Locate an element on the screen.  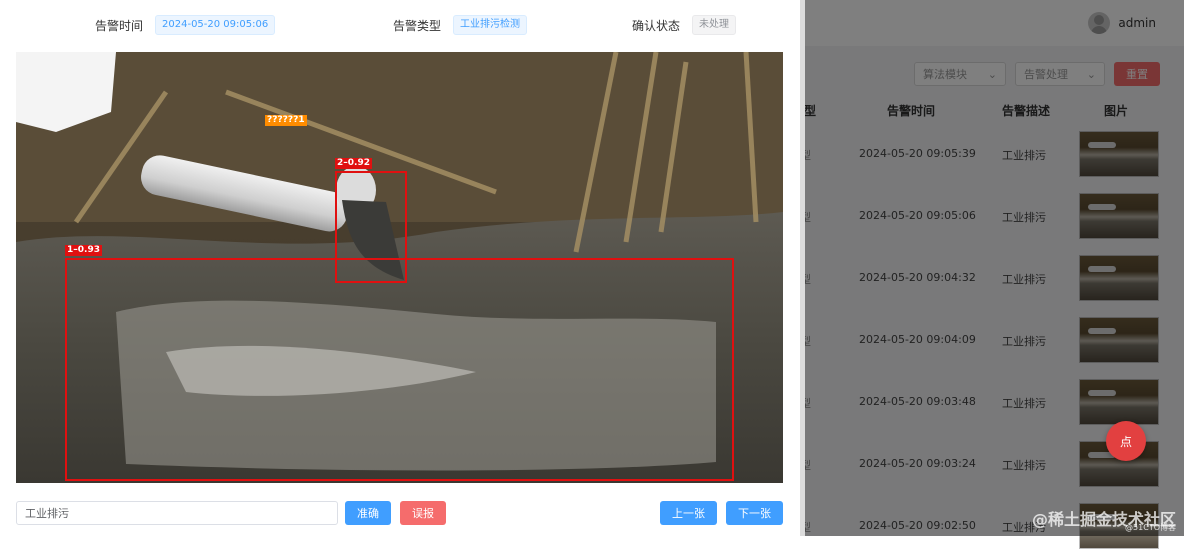
confirm-status-label: 确认状态 is located at coordinates (656, 25).